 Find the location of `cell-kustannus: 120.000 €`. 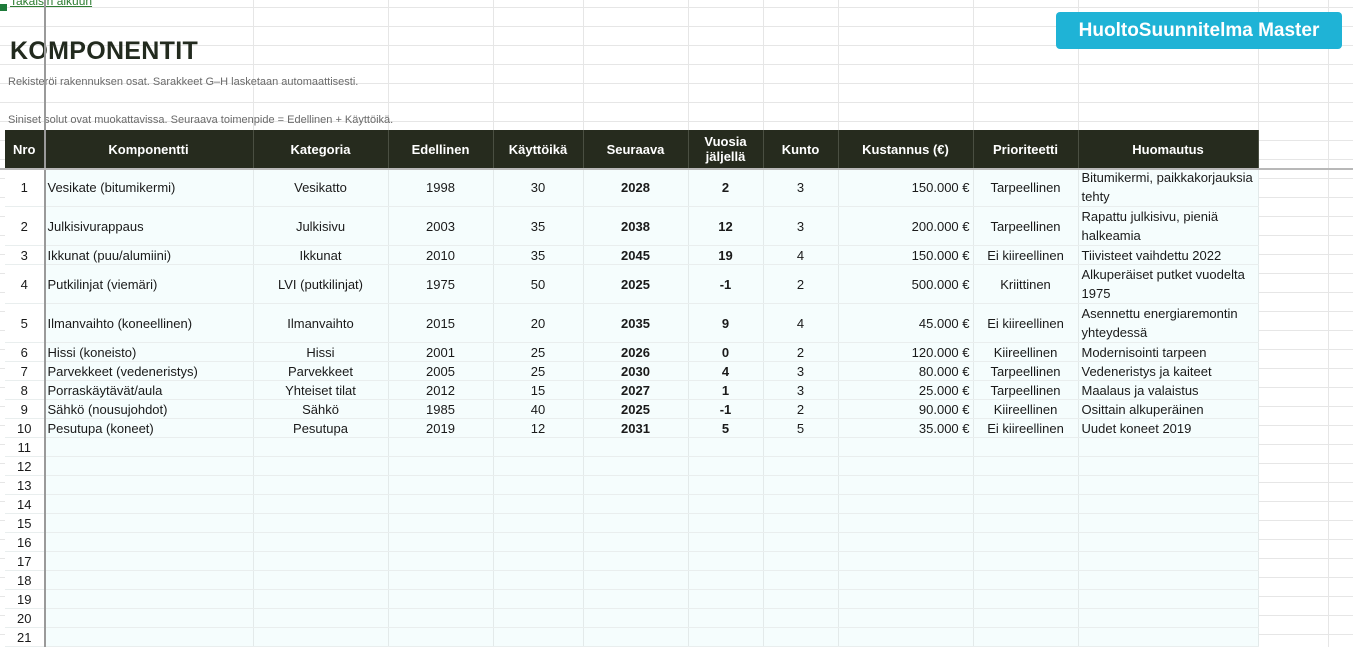

cell-kustannus: 120.000 € is located at coordinates (906, 352).